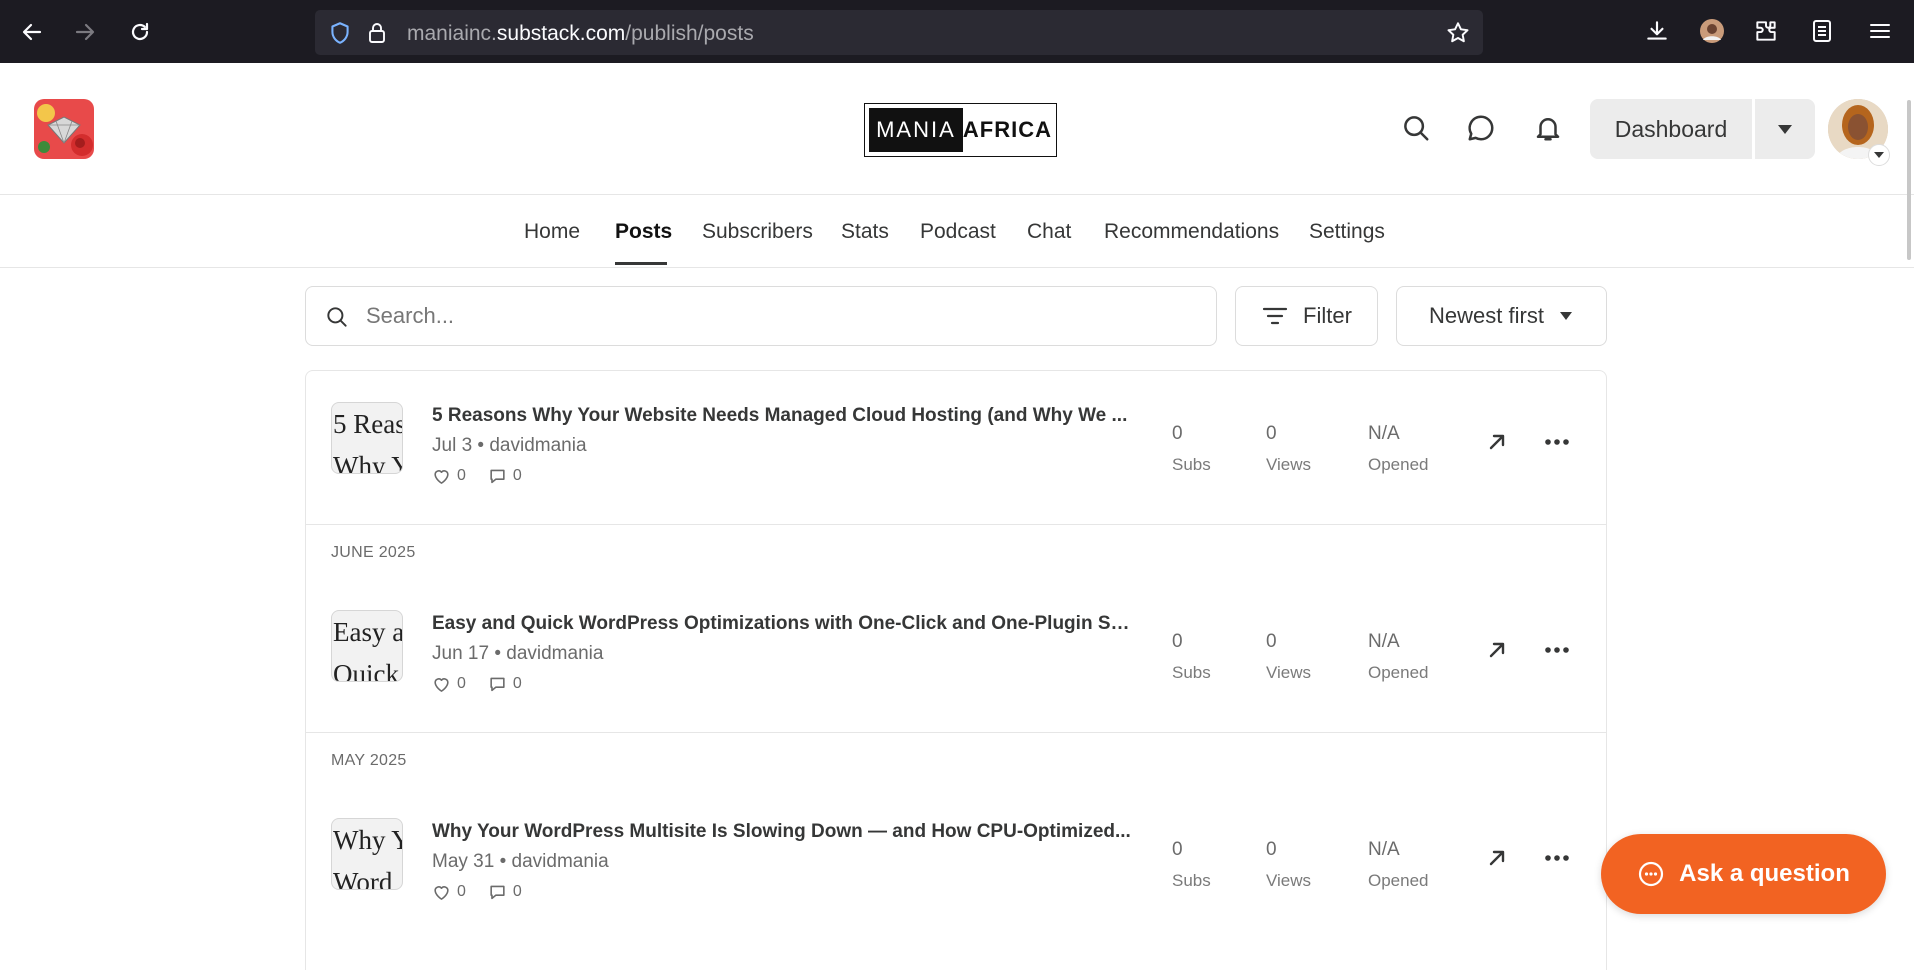  I want to click on site-header: MANIA AFRICA Dashboard, so click(957, 129).